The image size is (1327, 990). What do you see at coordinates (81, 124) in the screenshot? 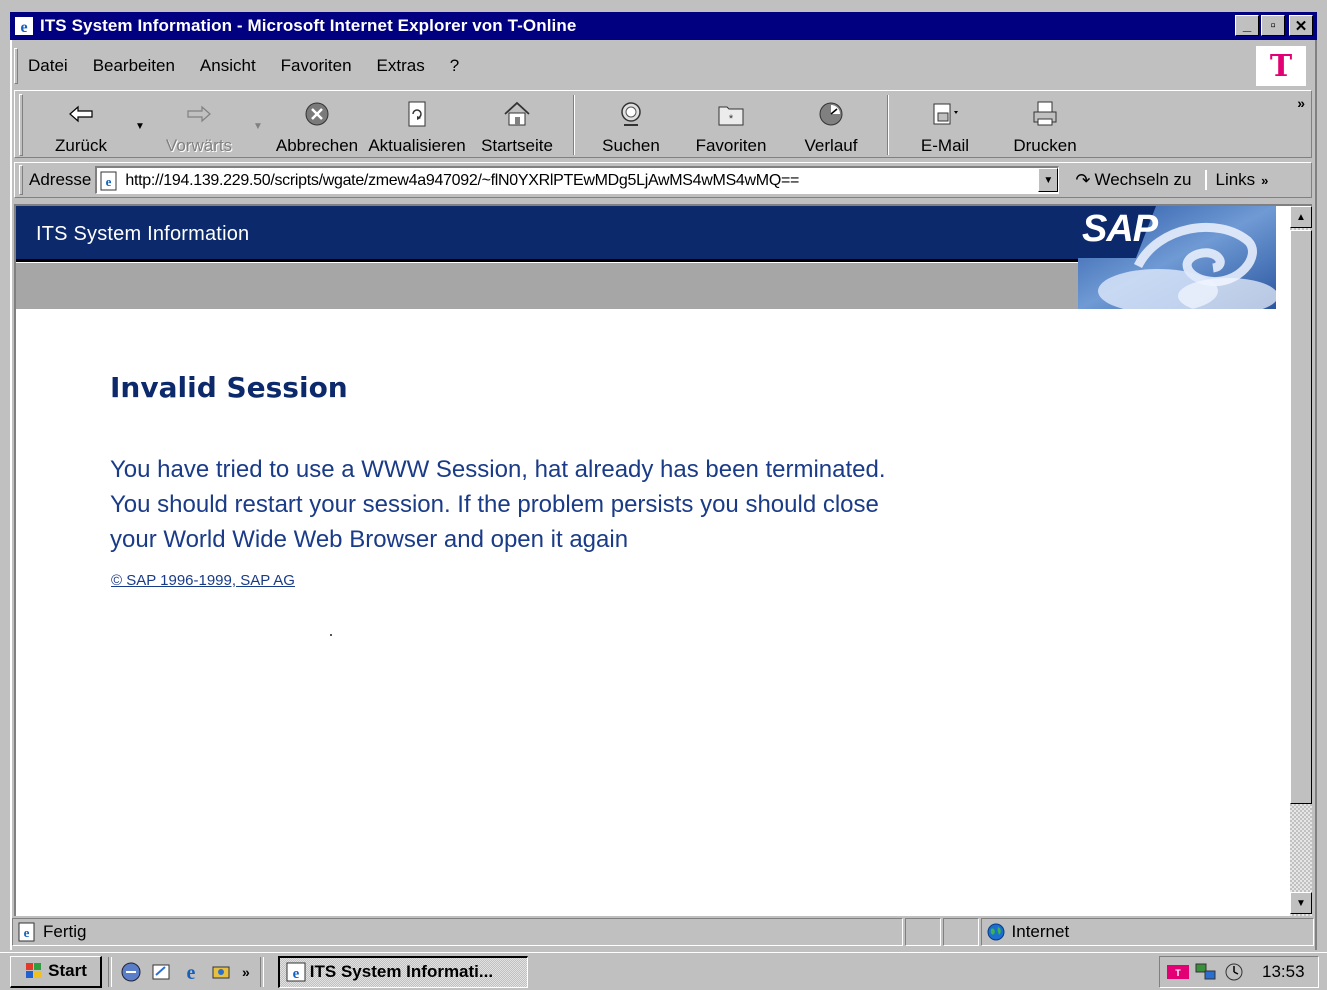
I see `back-button: Zurück` at bounding box center [81, 124].